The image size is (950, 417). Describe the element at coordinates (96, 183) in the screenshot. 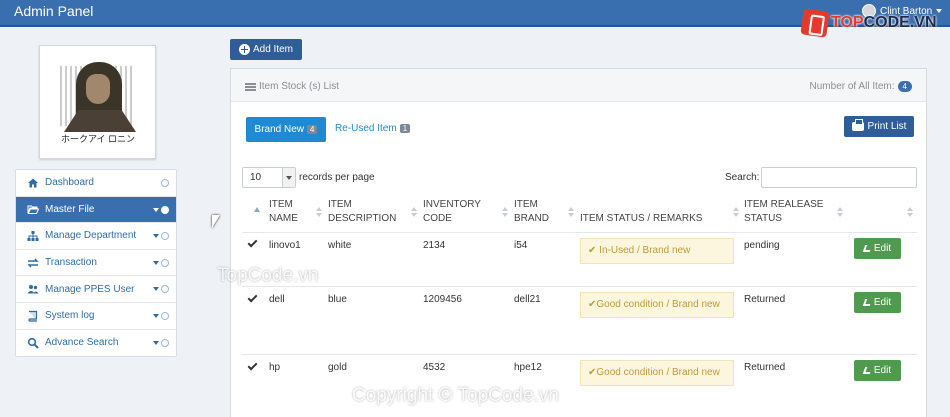

I see `sidebar-item-dashboard: Dashboard` at that location.